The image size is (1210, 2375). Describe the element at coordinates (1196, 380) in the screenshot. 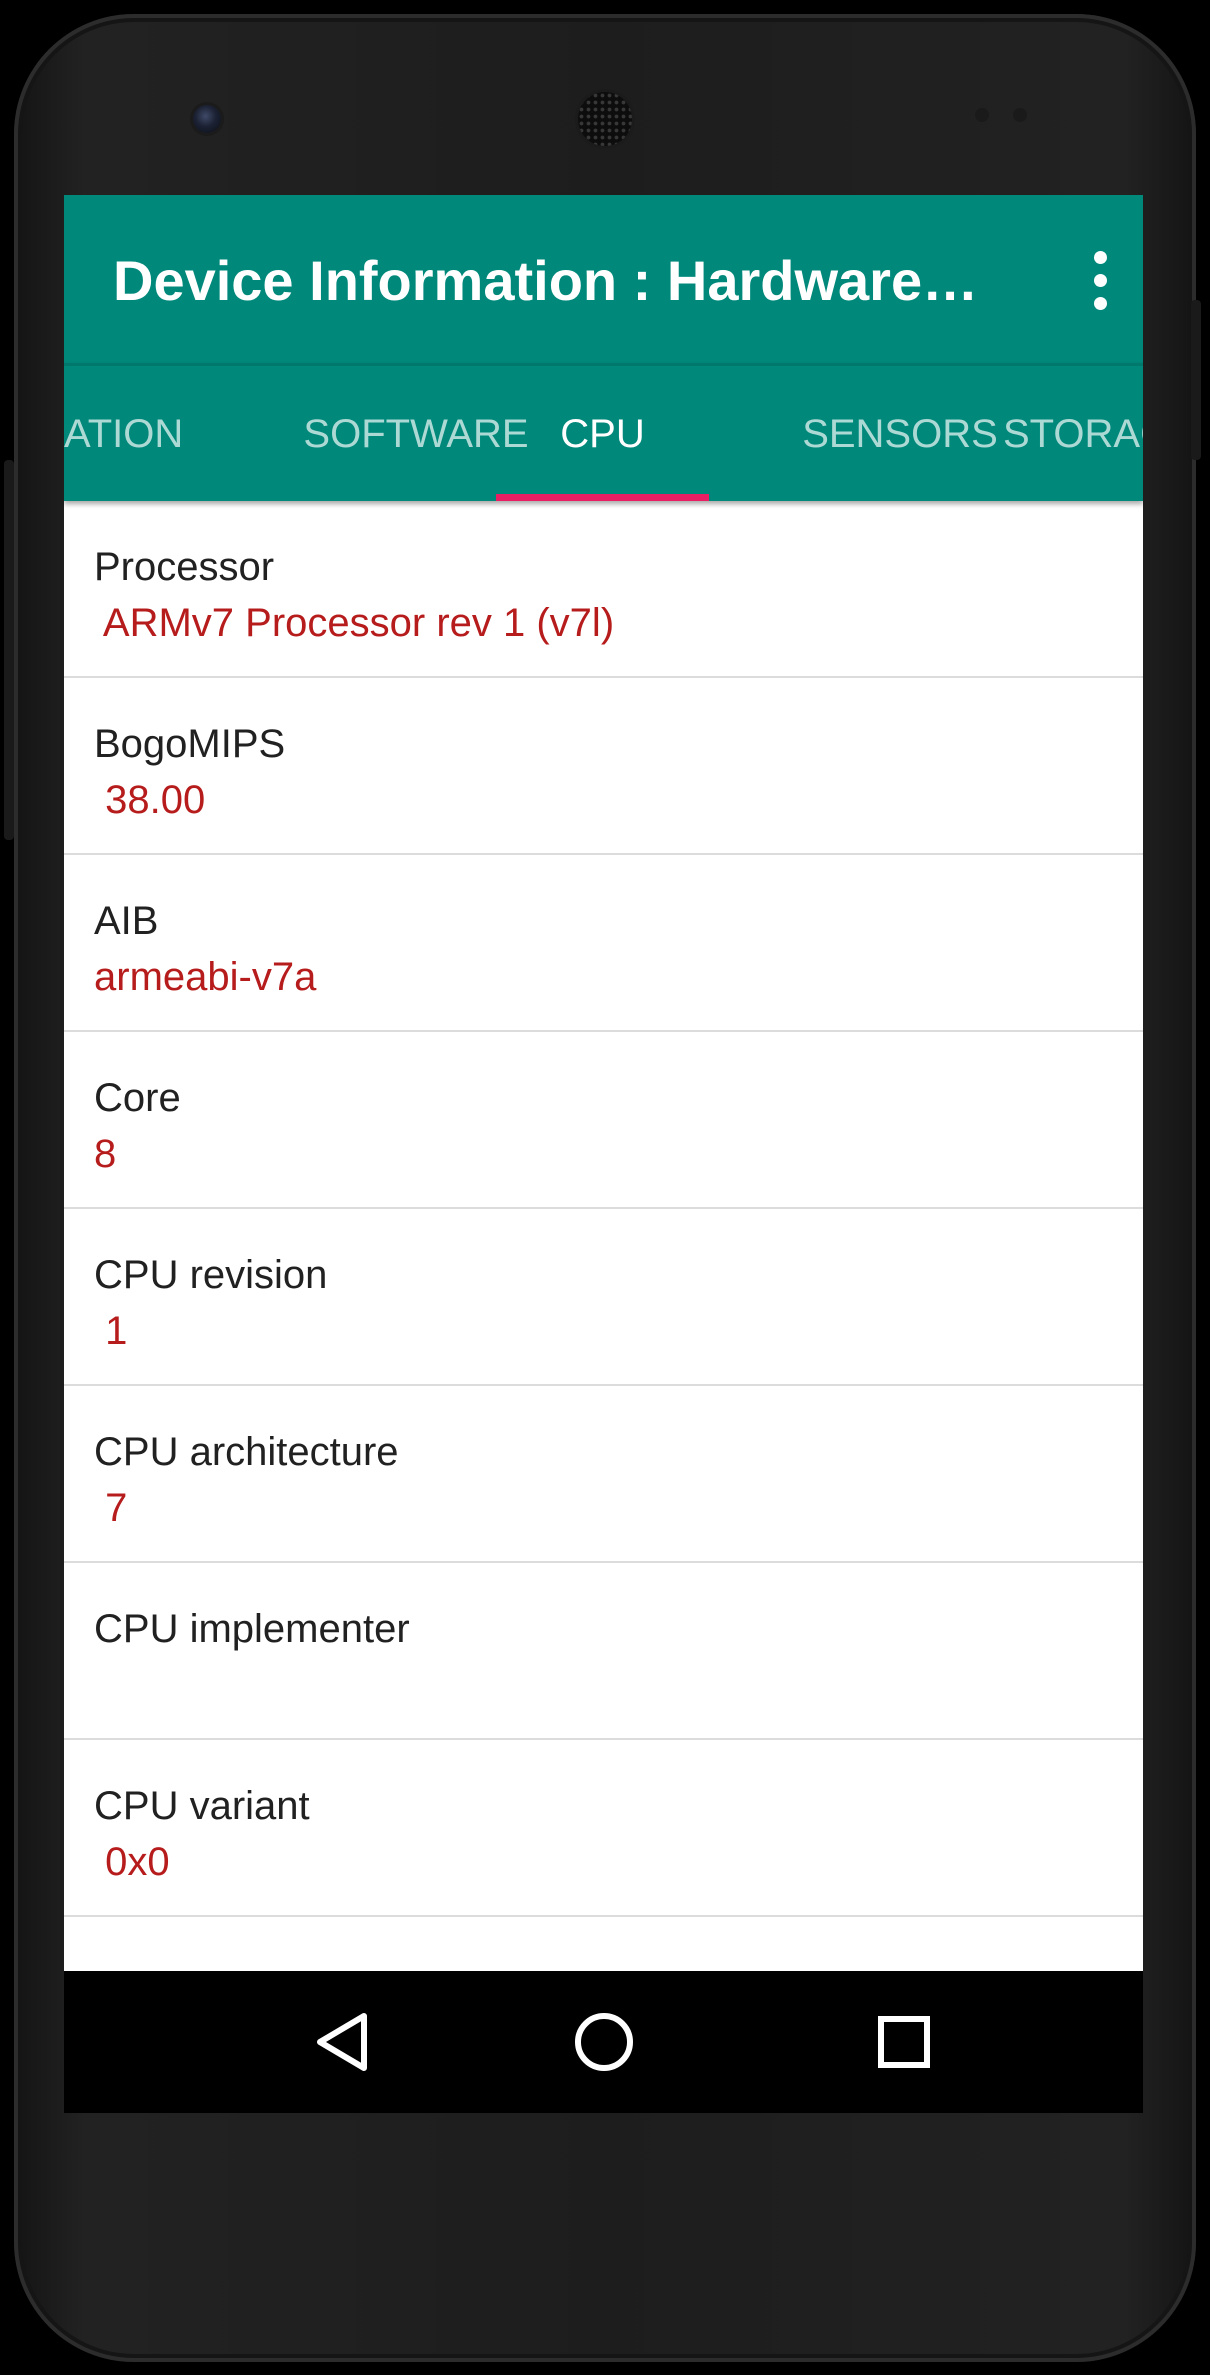

I see `power-button` at that location.